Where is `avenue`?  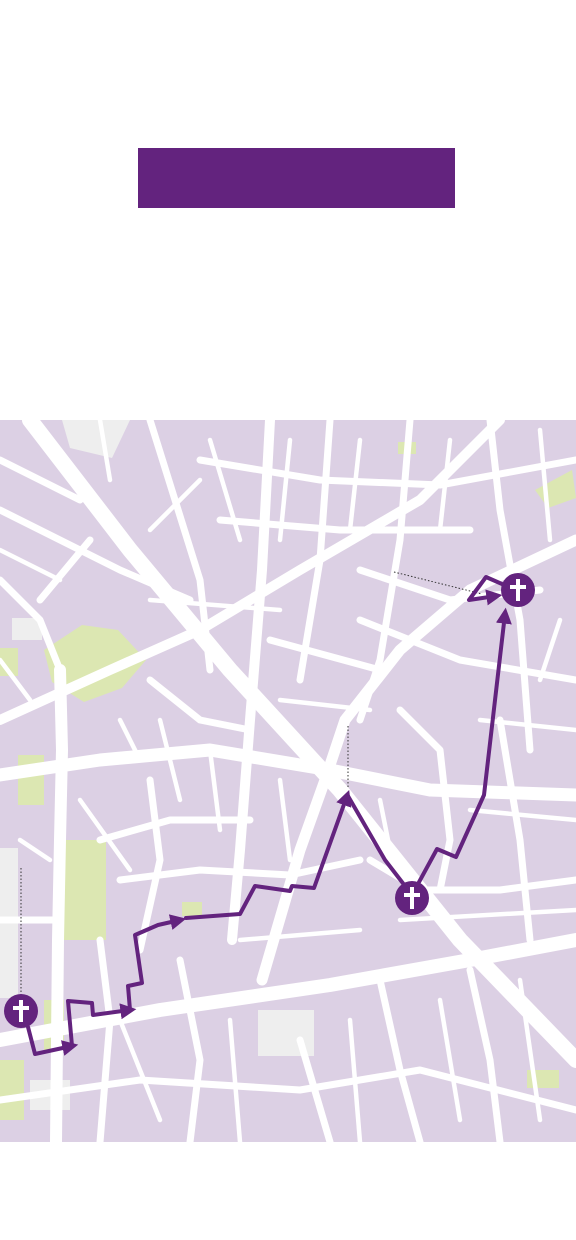
avenue is located at coordinates (59, 903).